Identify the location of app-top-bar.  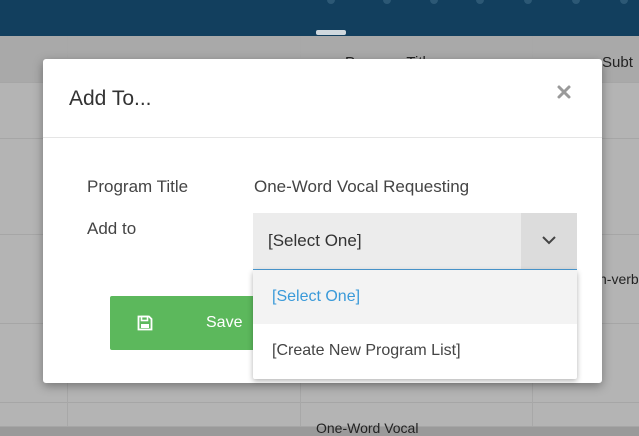
(319, 18).